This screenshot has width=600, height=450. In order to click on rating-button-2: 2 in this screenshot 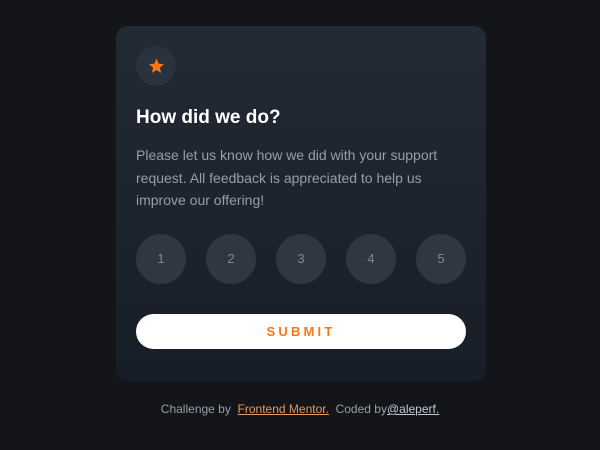, I will do `click(231, 258)`.